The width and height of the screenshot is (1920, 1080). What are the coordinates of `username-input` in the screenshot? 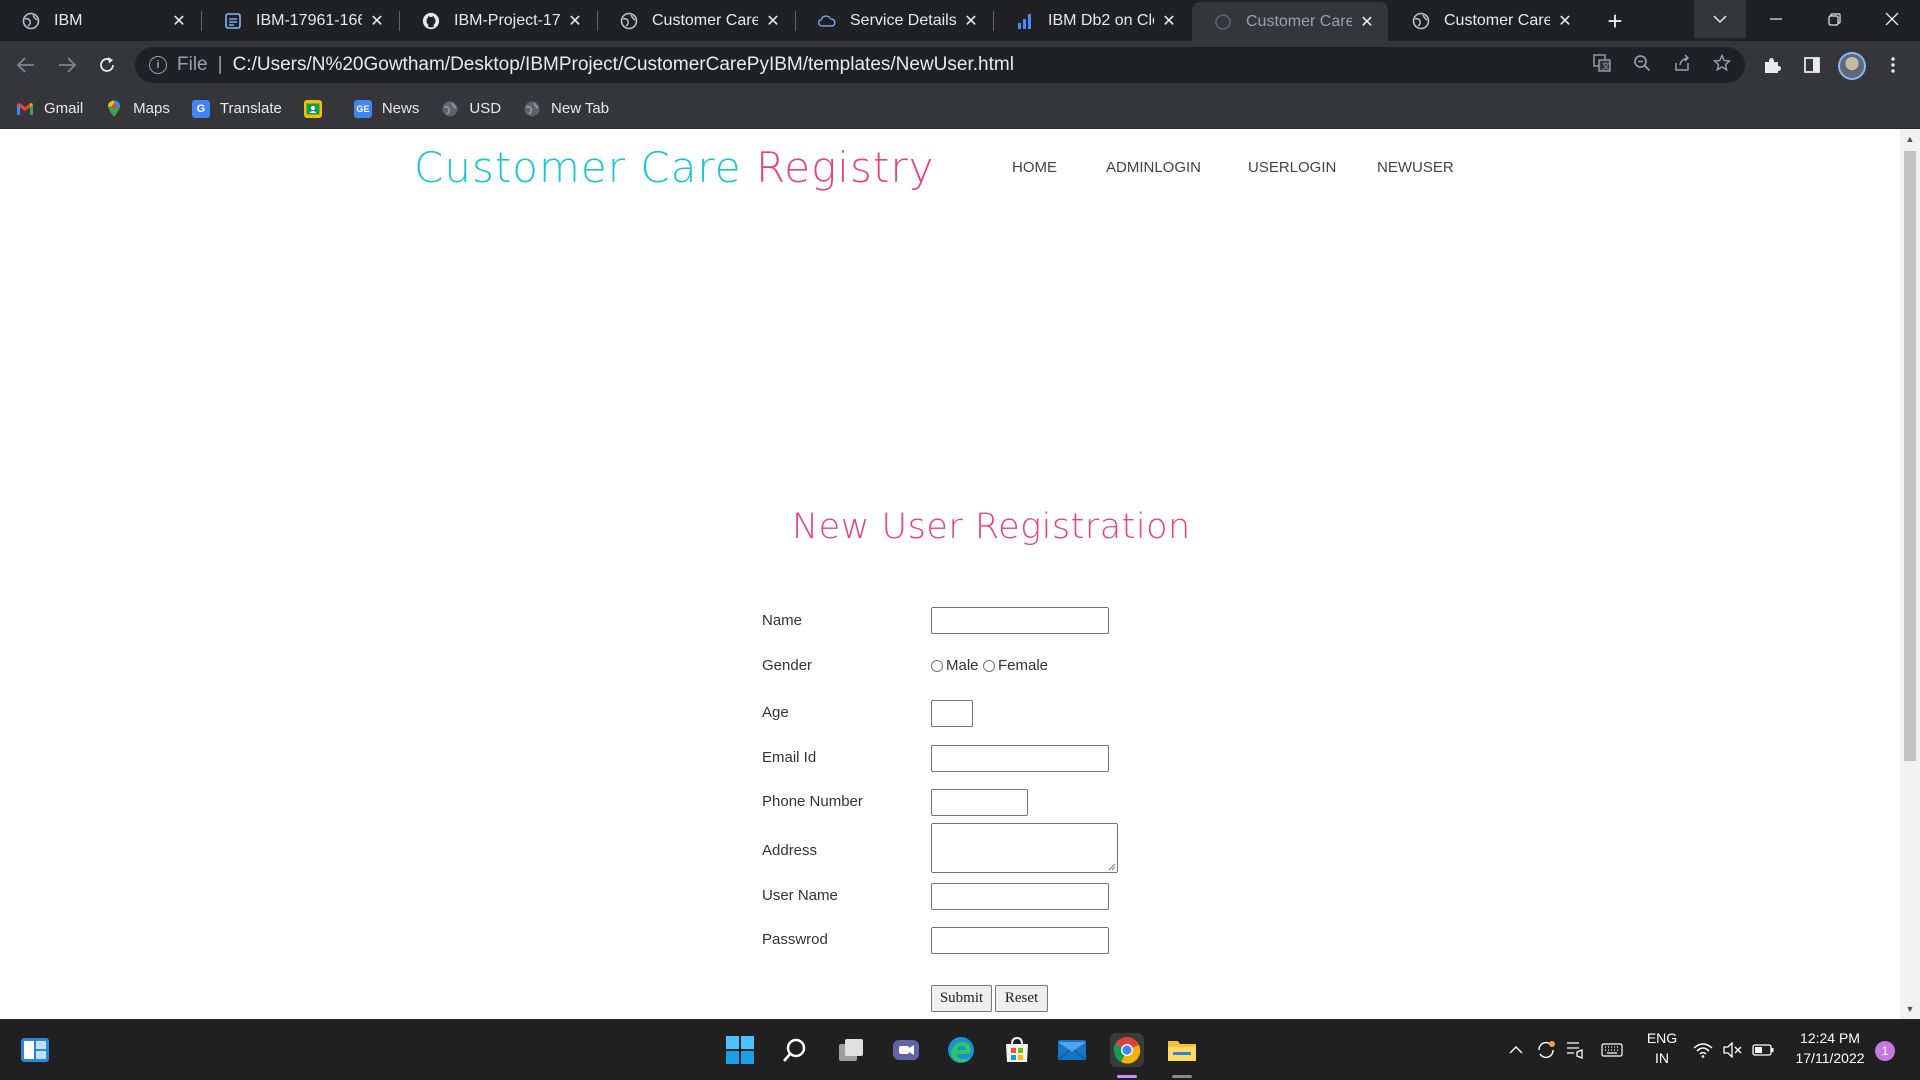 It's located at (1020, 896).